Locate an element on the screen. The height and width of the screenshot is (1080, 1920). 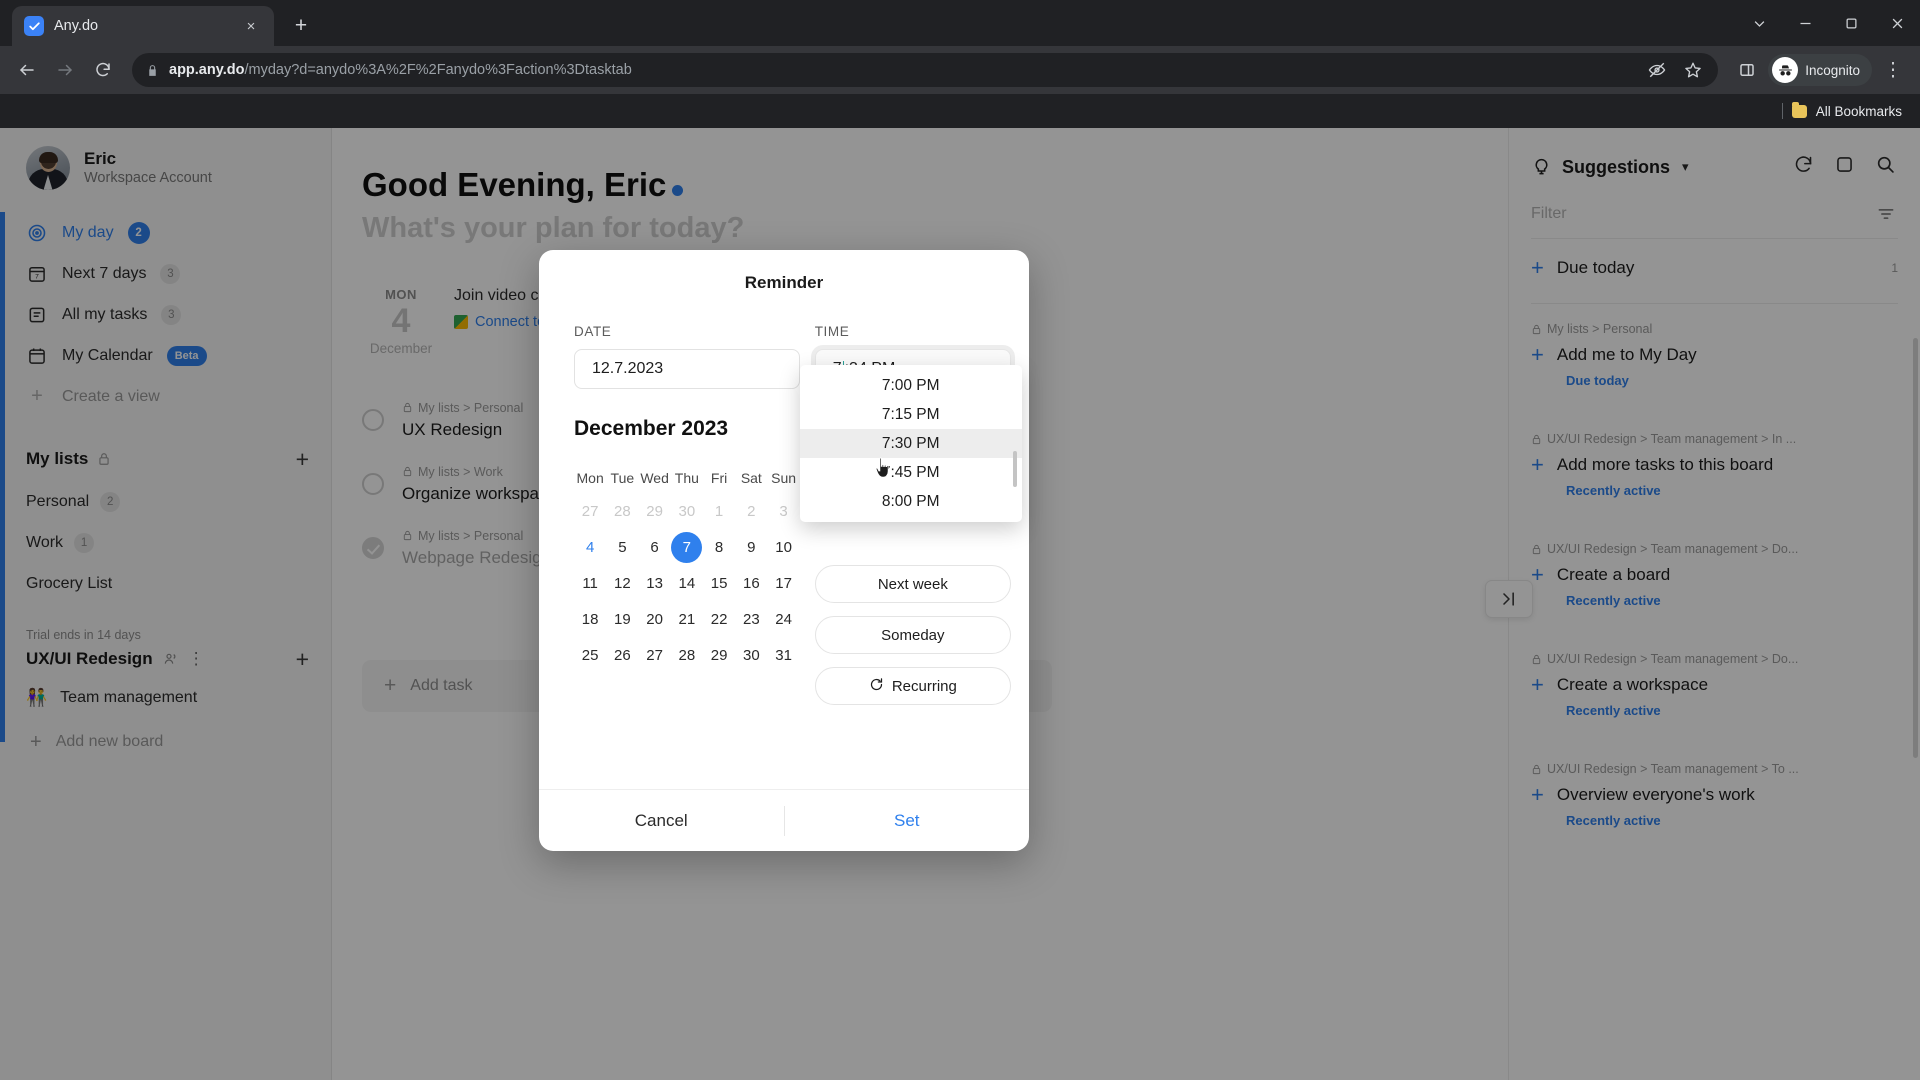
check-square-icon is located at coordinates (34, 26).